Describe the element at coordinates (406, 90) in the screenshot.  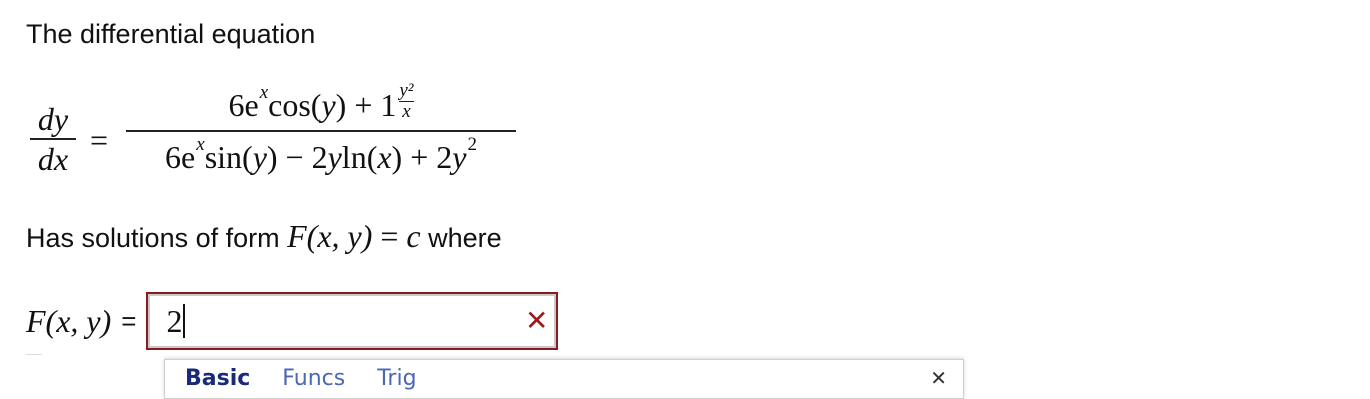
I see `small-frac-num: y²` at that location.